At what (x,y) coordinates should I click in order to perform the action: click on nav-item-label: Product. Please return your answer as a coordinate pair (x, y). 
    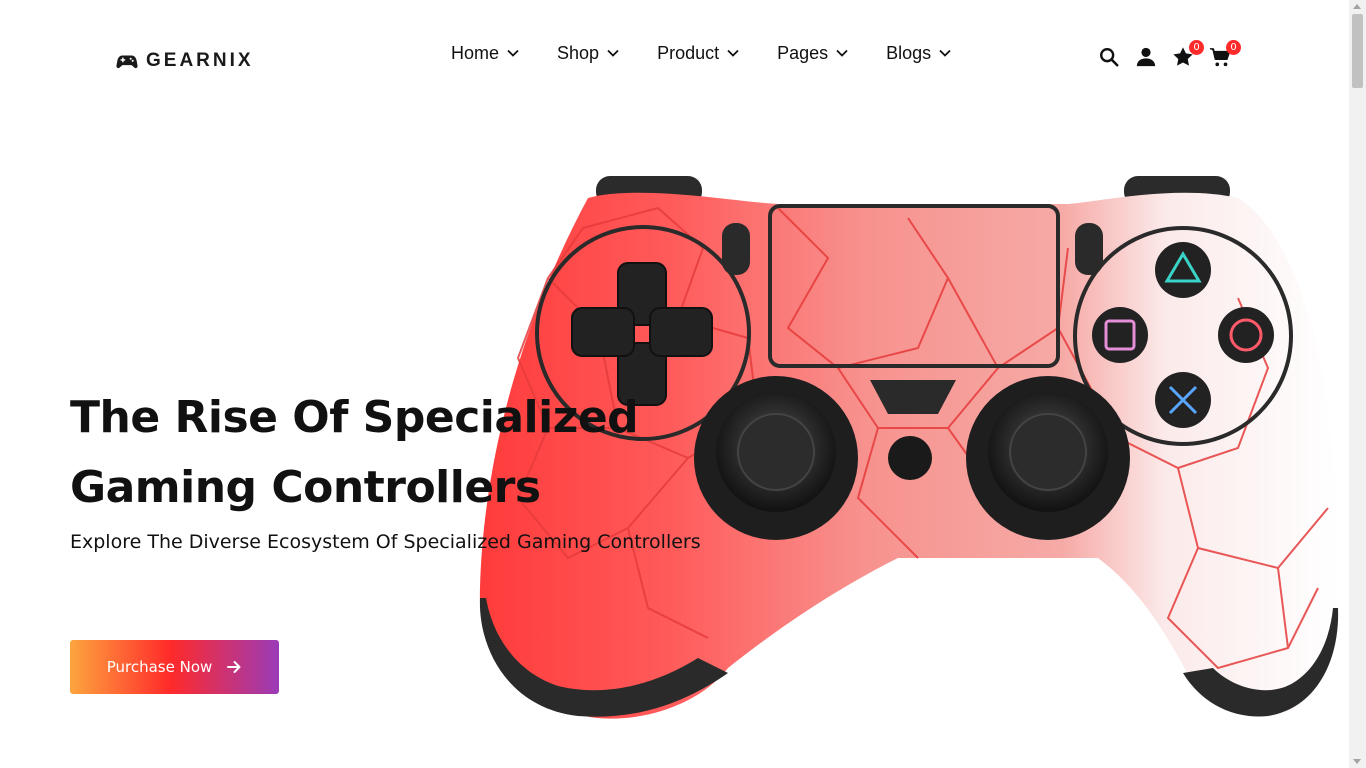
    Looking at the image, I should click on (688, 52).